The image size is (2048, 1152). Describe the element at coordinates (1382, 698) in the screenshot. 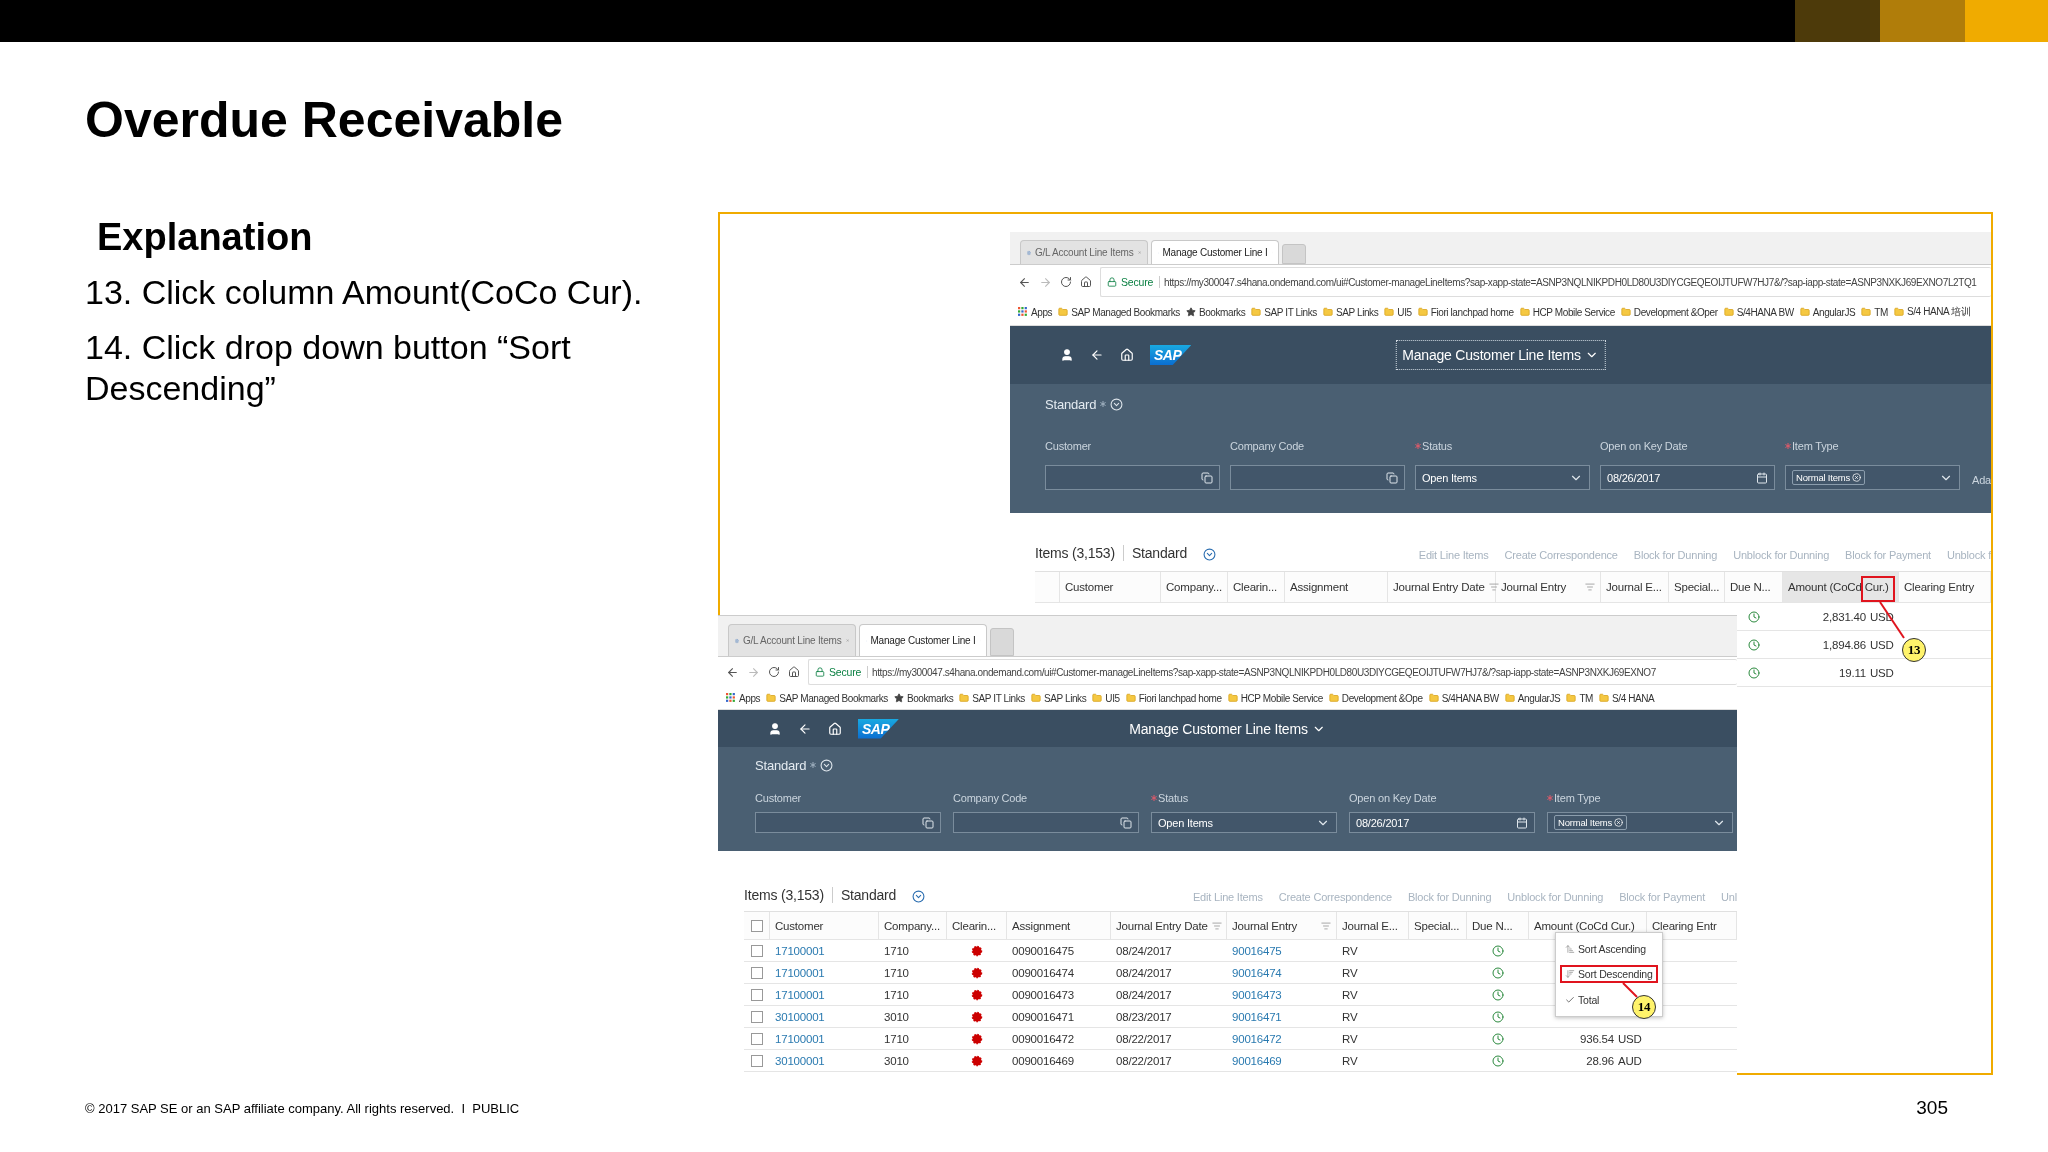

I see `bookmark: Development &Ope` at that location.